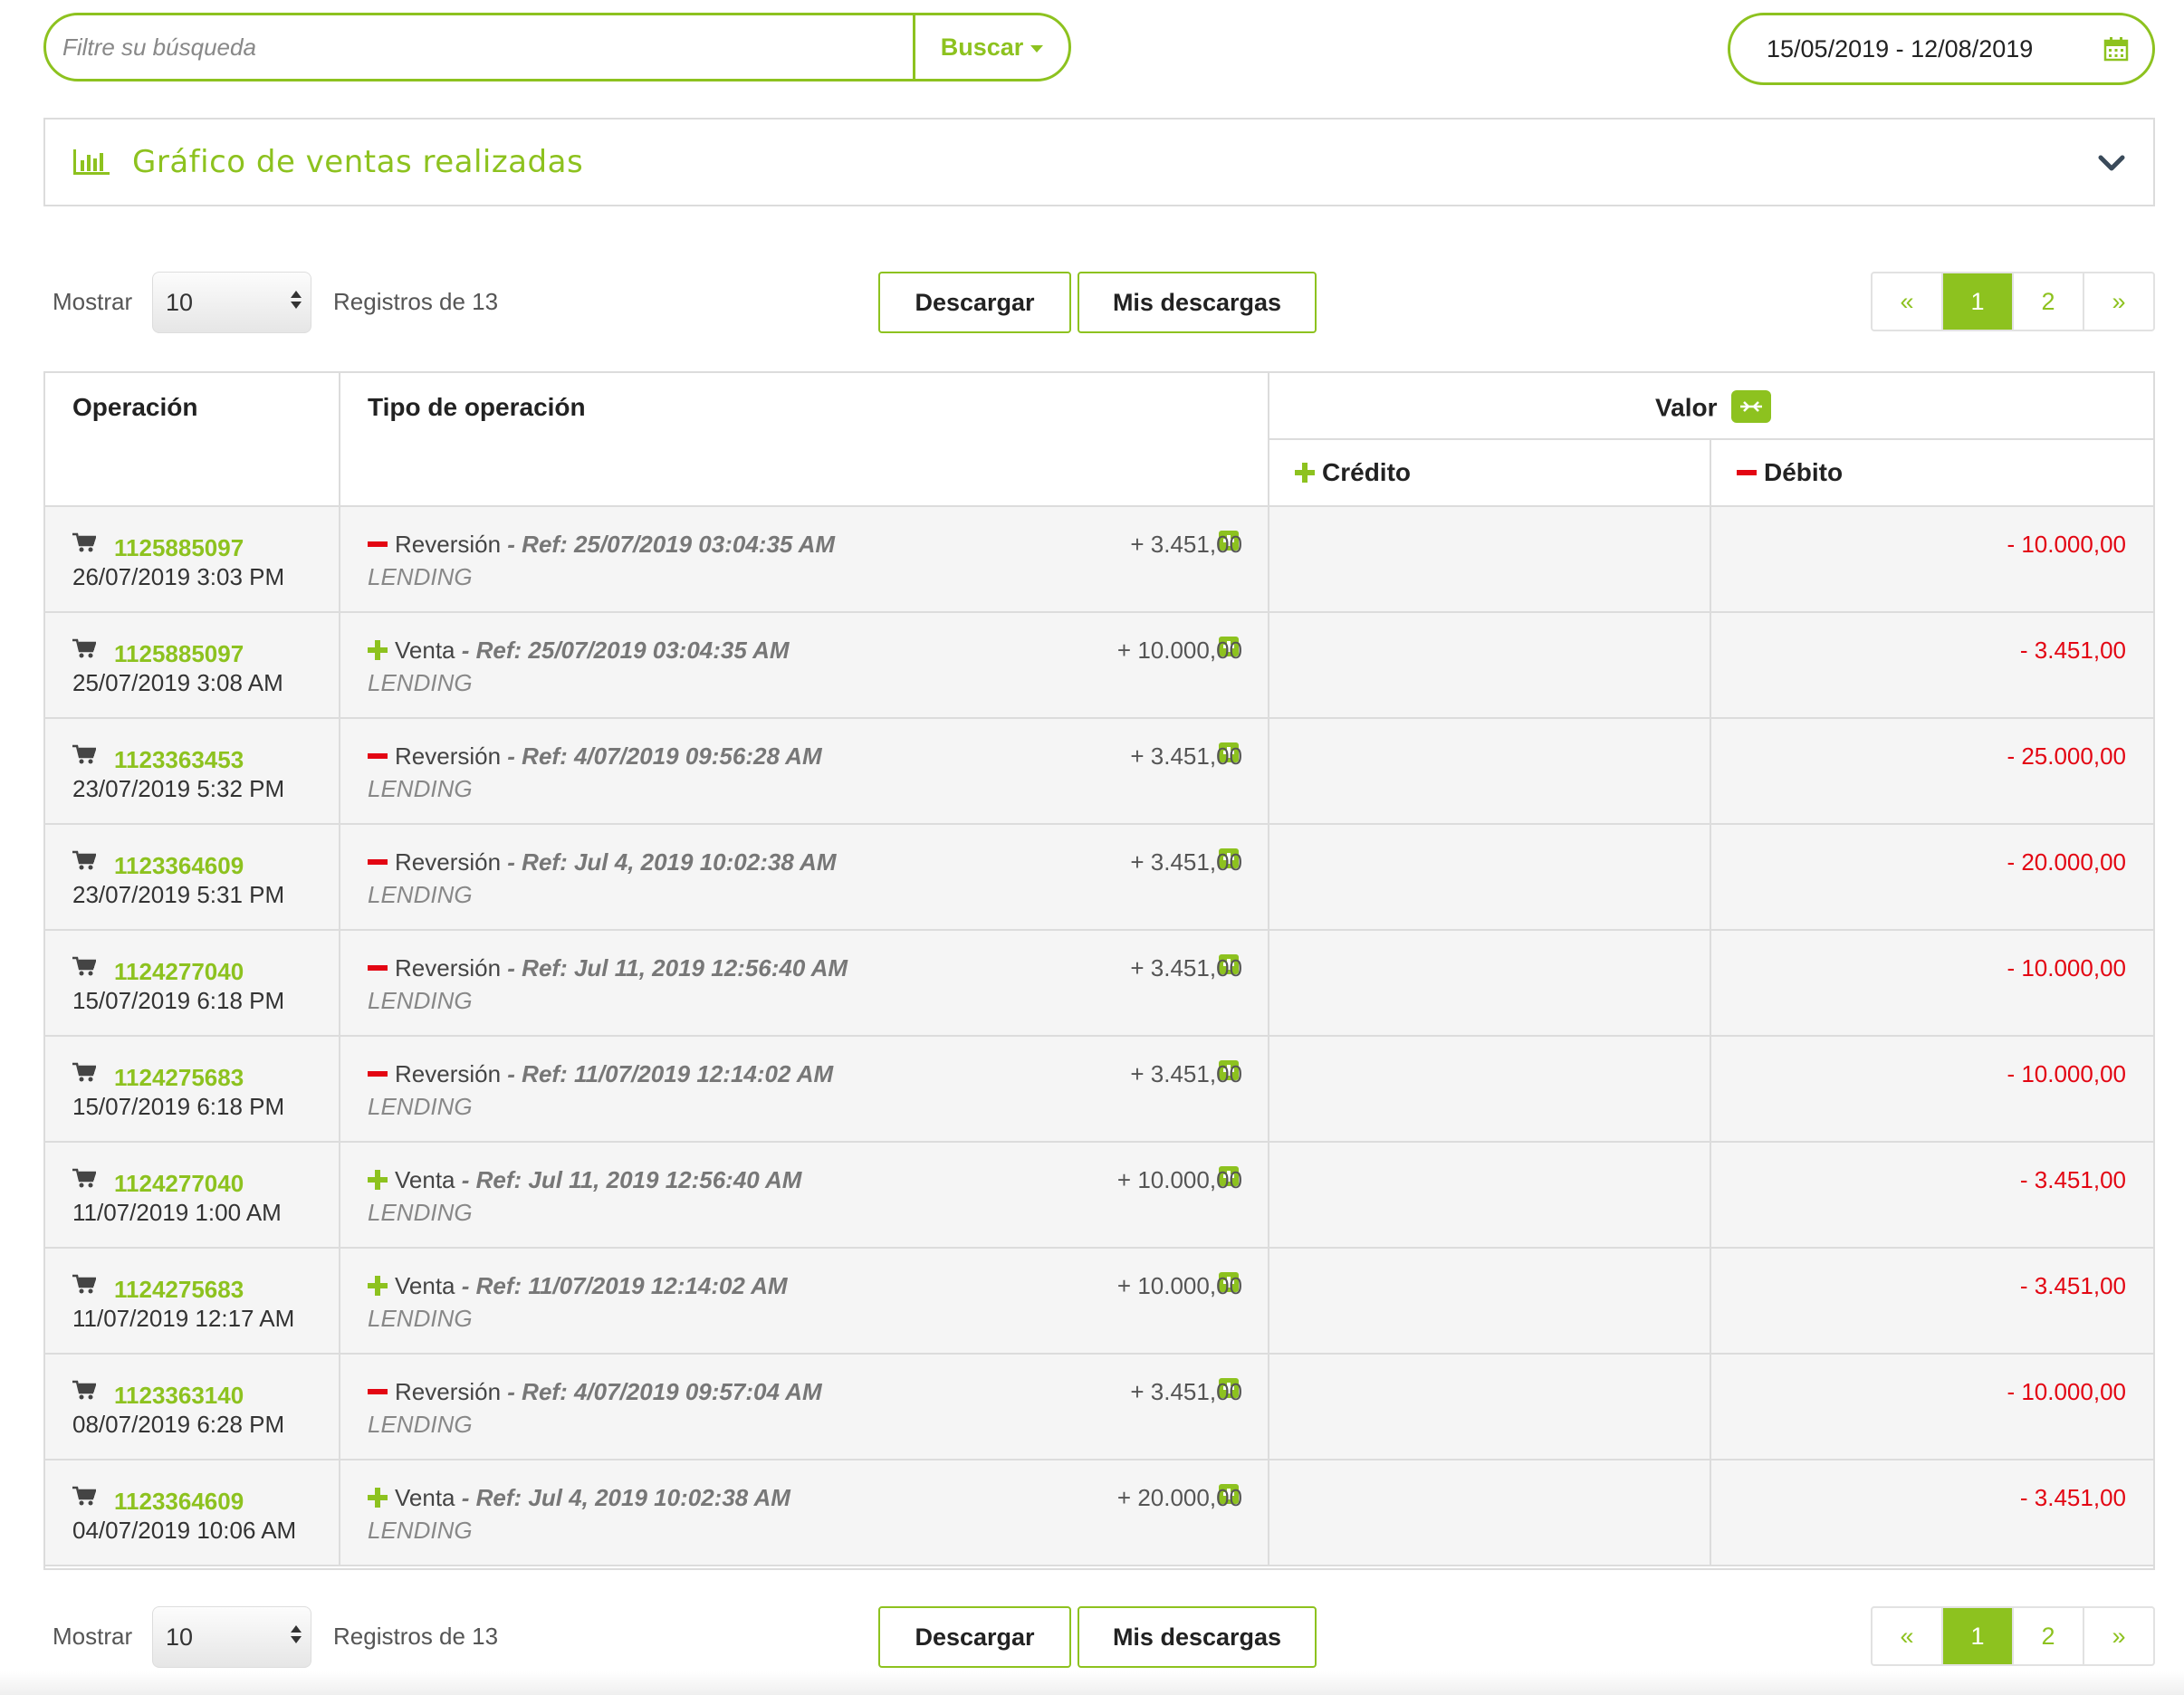  What do you see at coordinates (179, 1396) in the screenshot?
I see `operation-id-link: 1123363140` at bounding box center [179, 1396].